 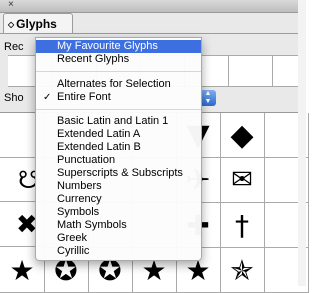 What do you see at coordinates (14, 47) in the screenshot?
I see `recent-label: Rec` at bounding box center [14, 47].